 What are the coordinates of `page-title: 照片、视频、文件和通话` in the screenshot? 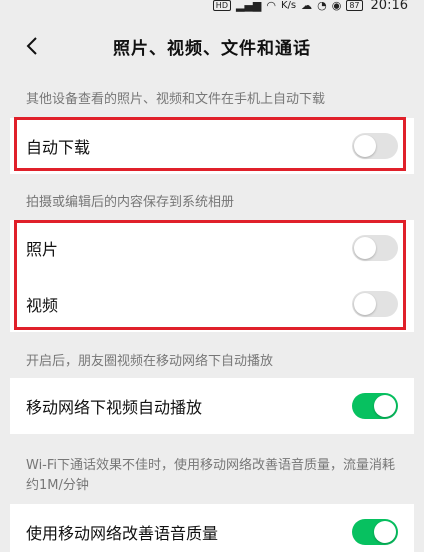 It's located at (212, 48).